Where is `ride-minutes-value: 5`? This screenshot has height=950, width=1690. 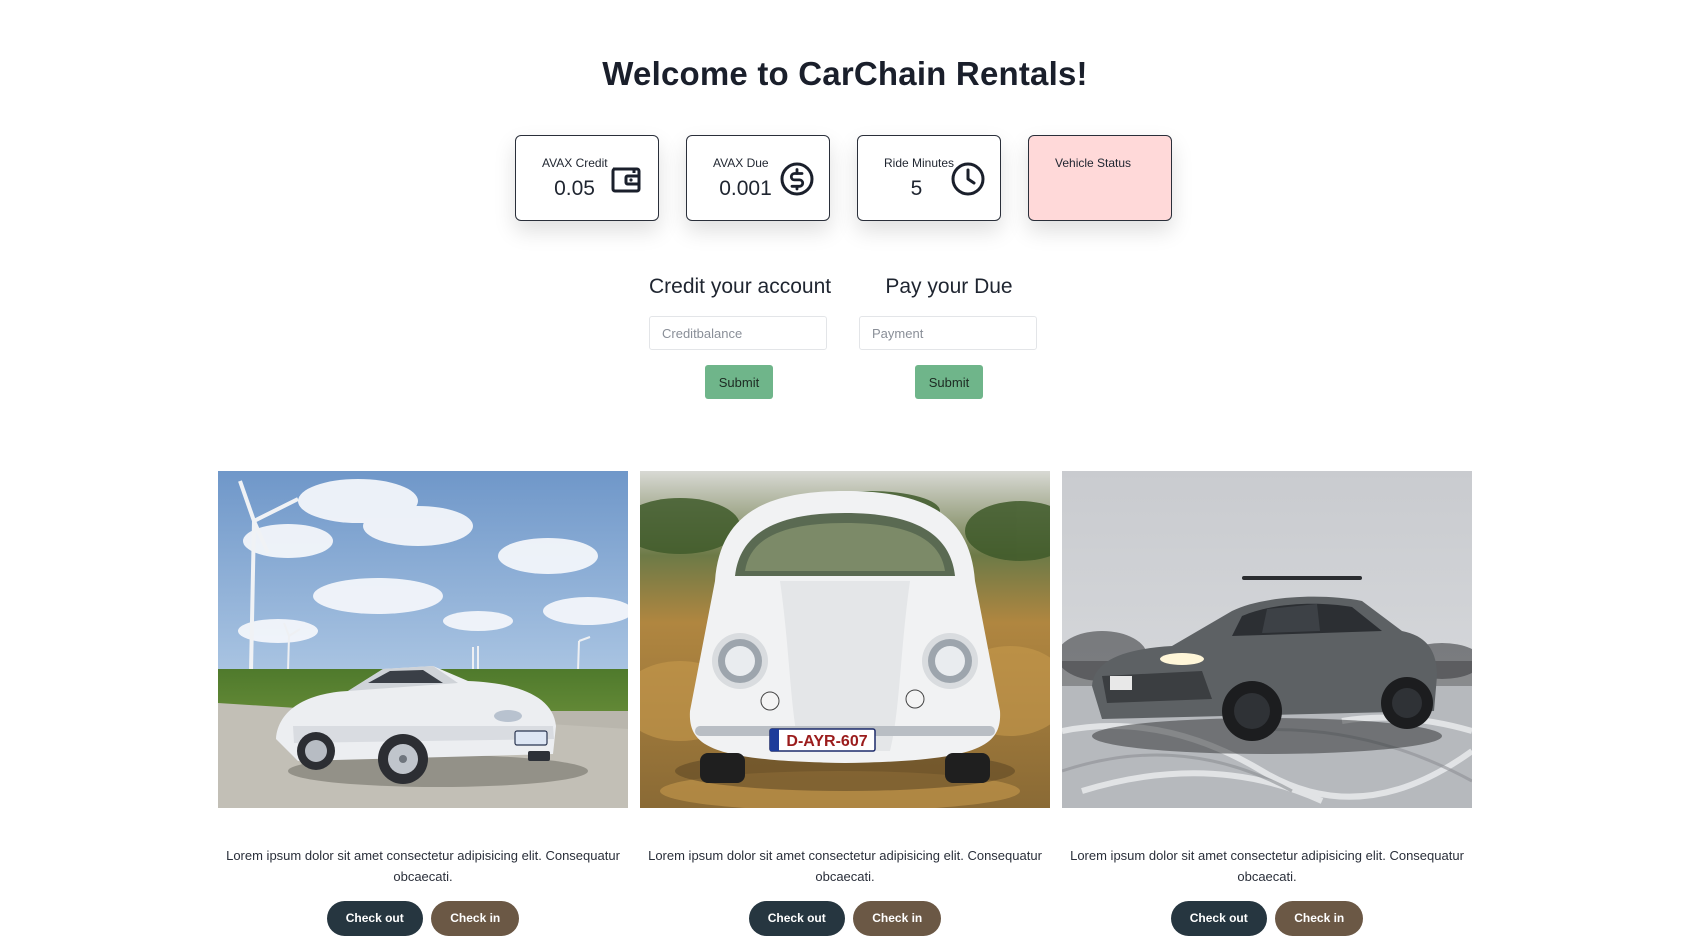 ride-minutes-value: 5 is located at coordinates (916, 188).